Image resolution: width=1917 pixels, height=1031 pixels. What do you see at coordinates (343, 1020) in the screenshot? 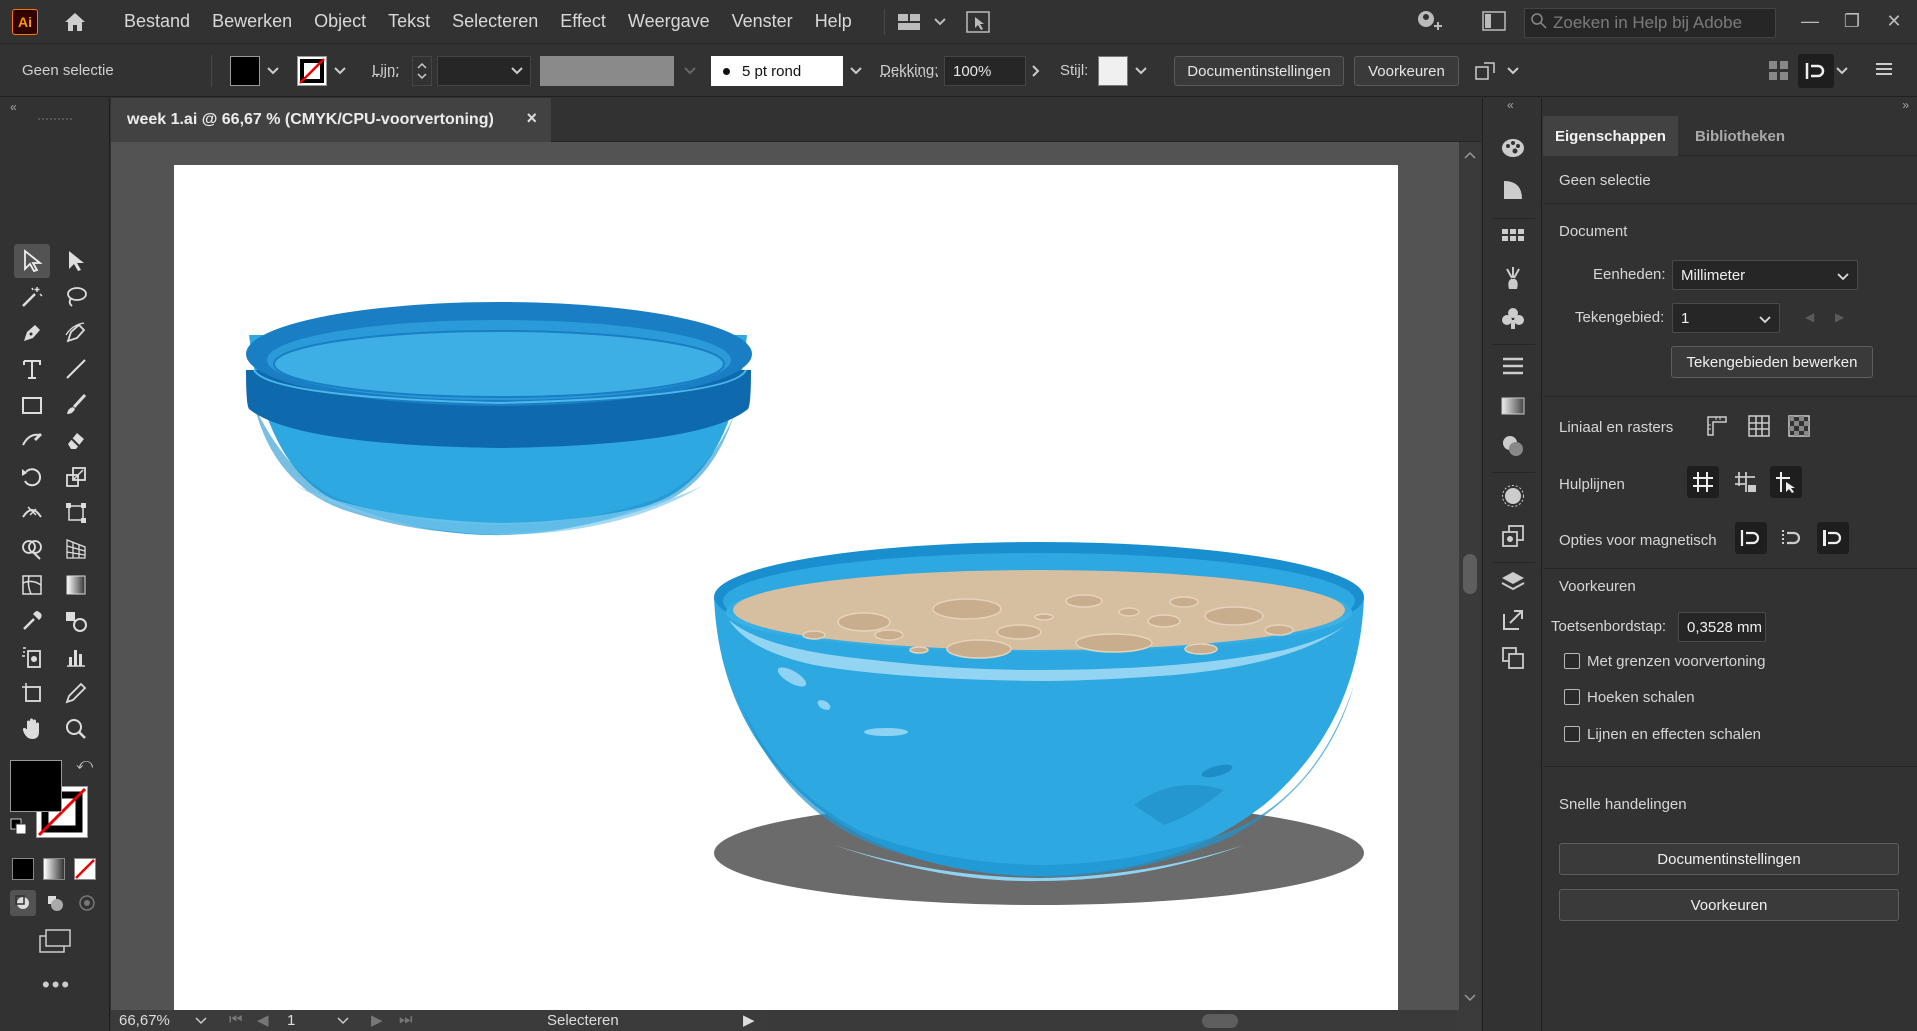
I see `artboard-dropdown-icon` at bounding box center [343, 1020].